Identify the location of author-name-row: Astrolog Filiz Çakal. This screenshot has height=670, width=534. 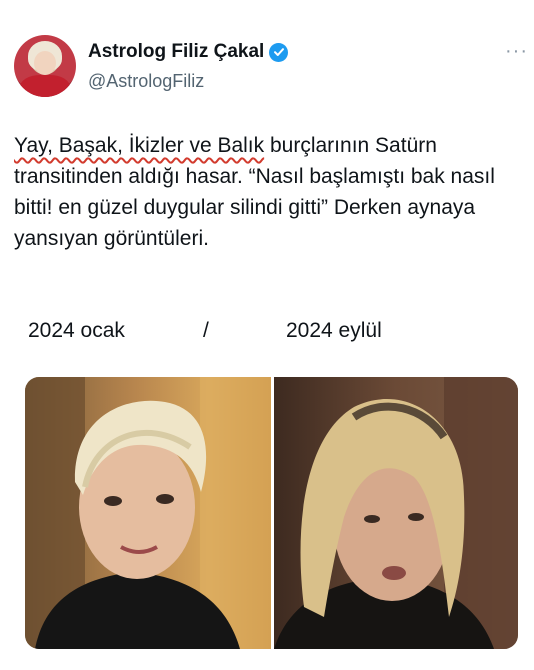
(188, 52).